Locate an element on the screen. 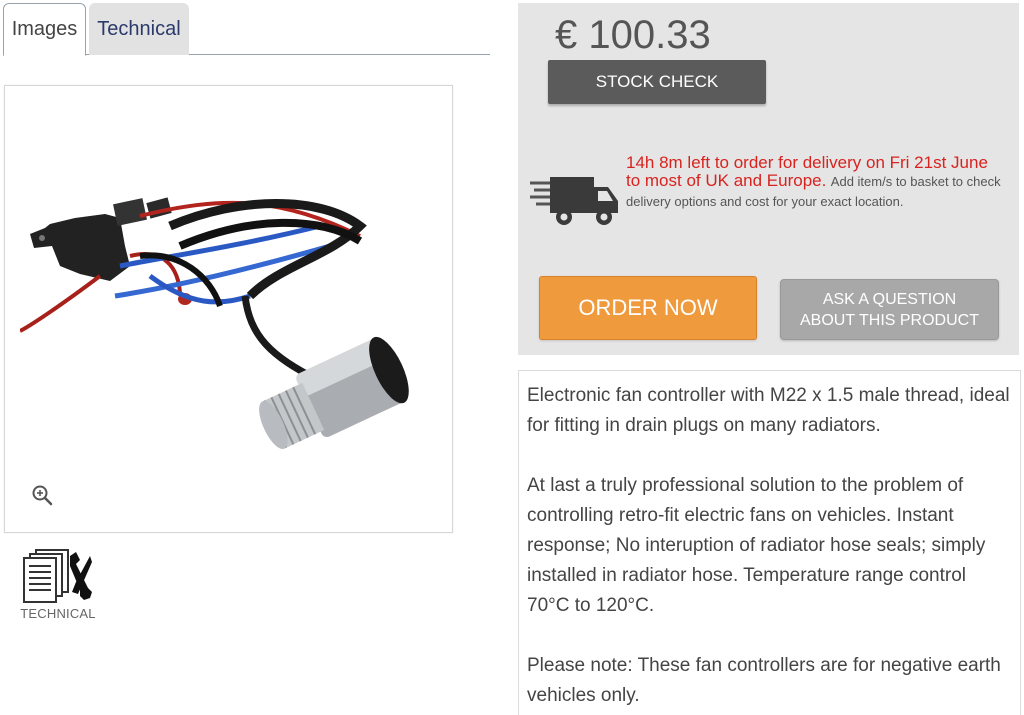  tab-technical: Technical is located at coordinates (139, 29).